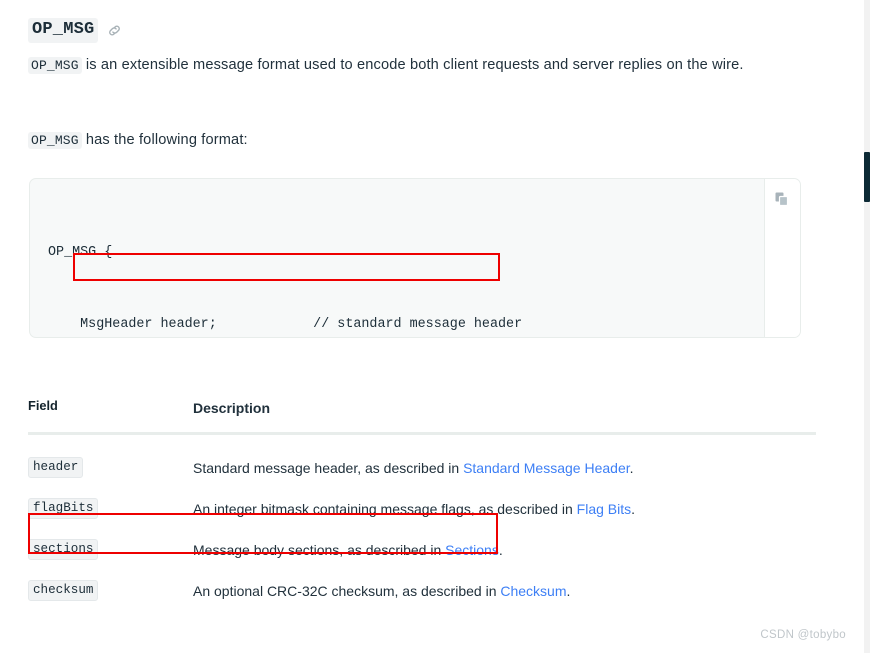  What do you see at coordinates (604, 509) in the screenshot?
I see `description-link: Flag Bits` at bounding box center [604, 509].